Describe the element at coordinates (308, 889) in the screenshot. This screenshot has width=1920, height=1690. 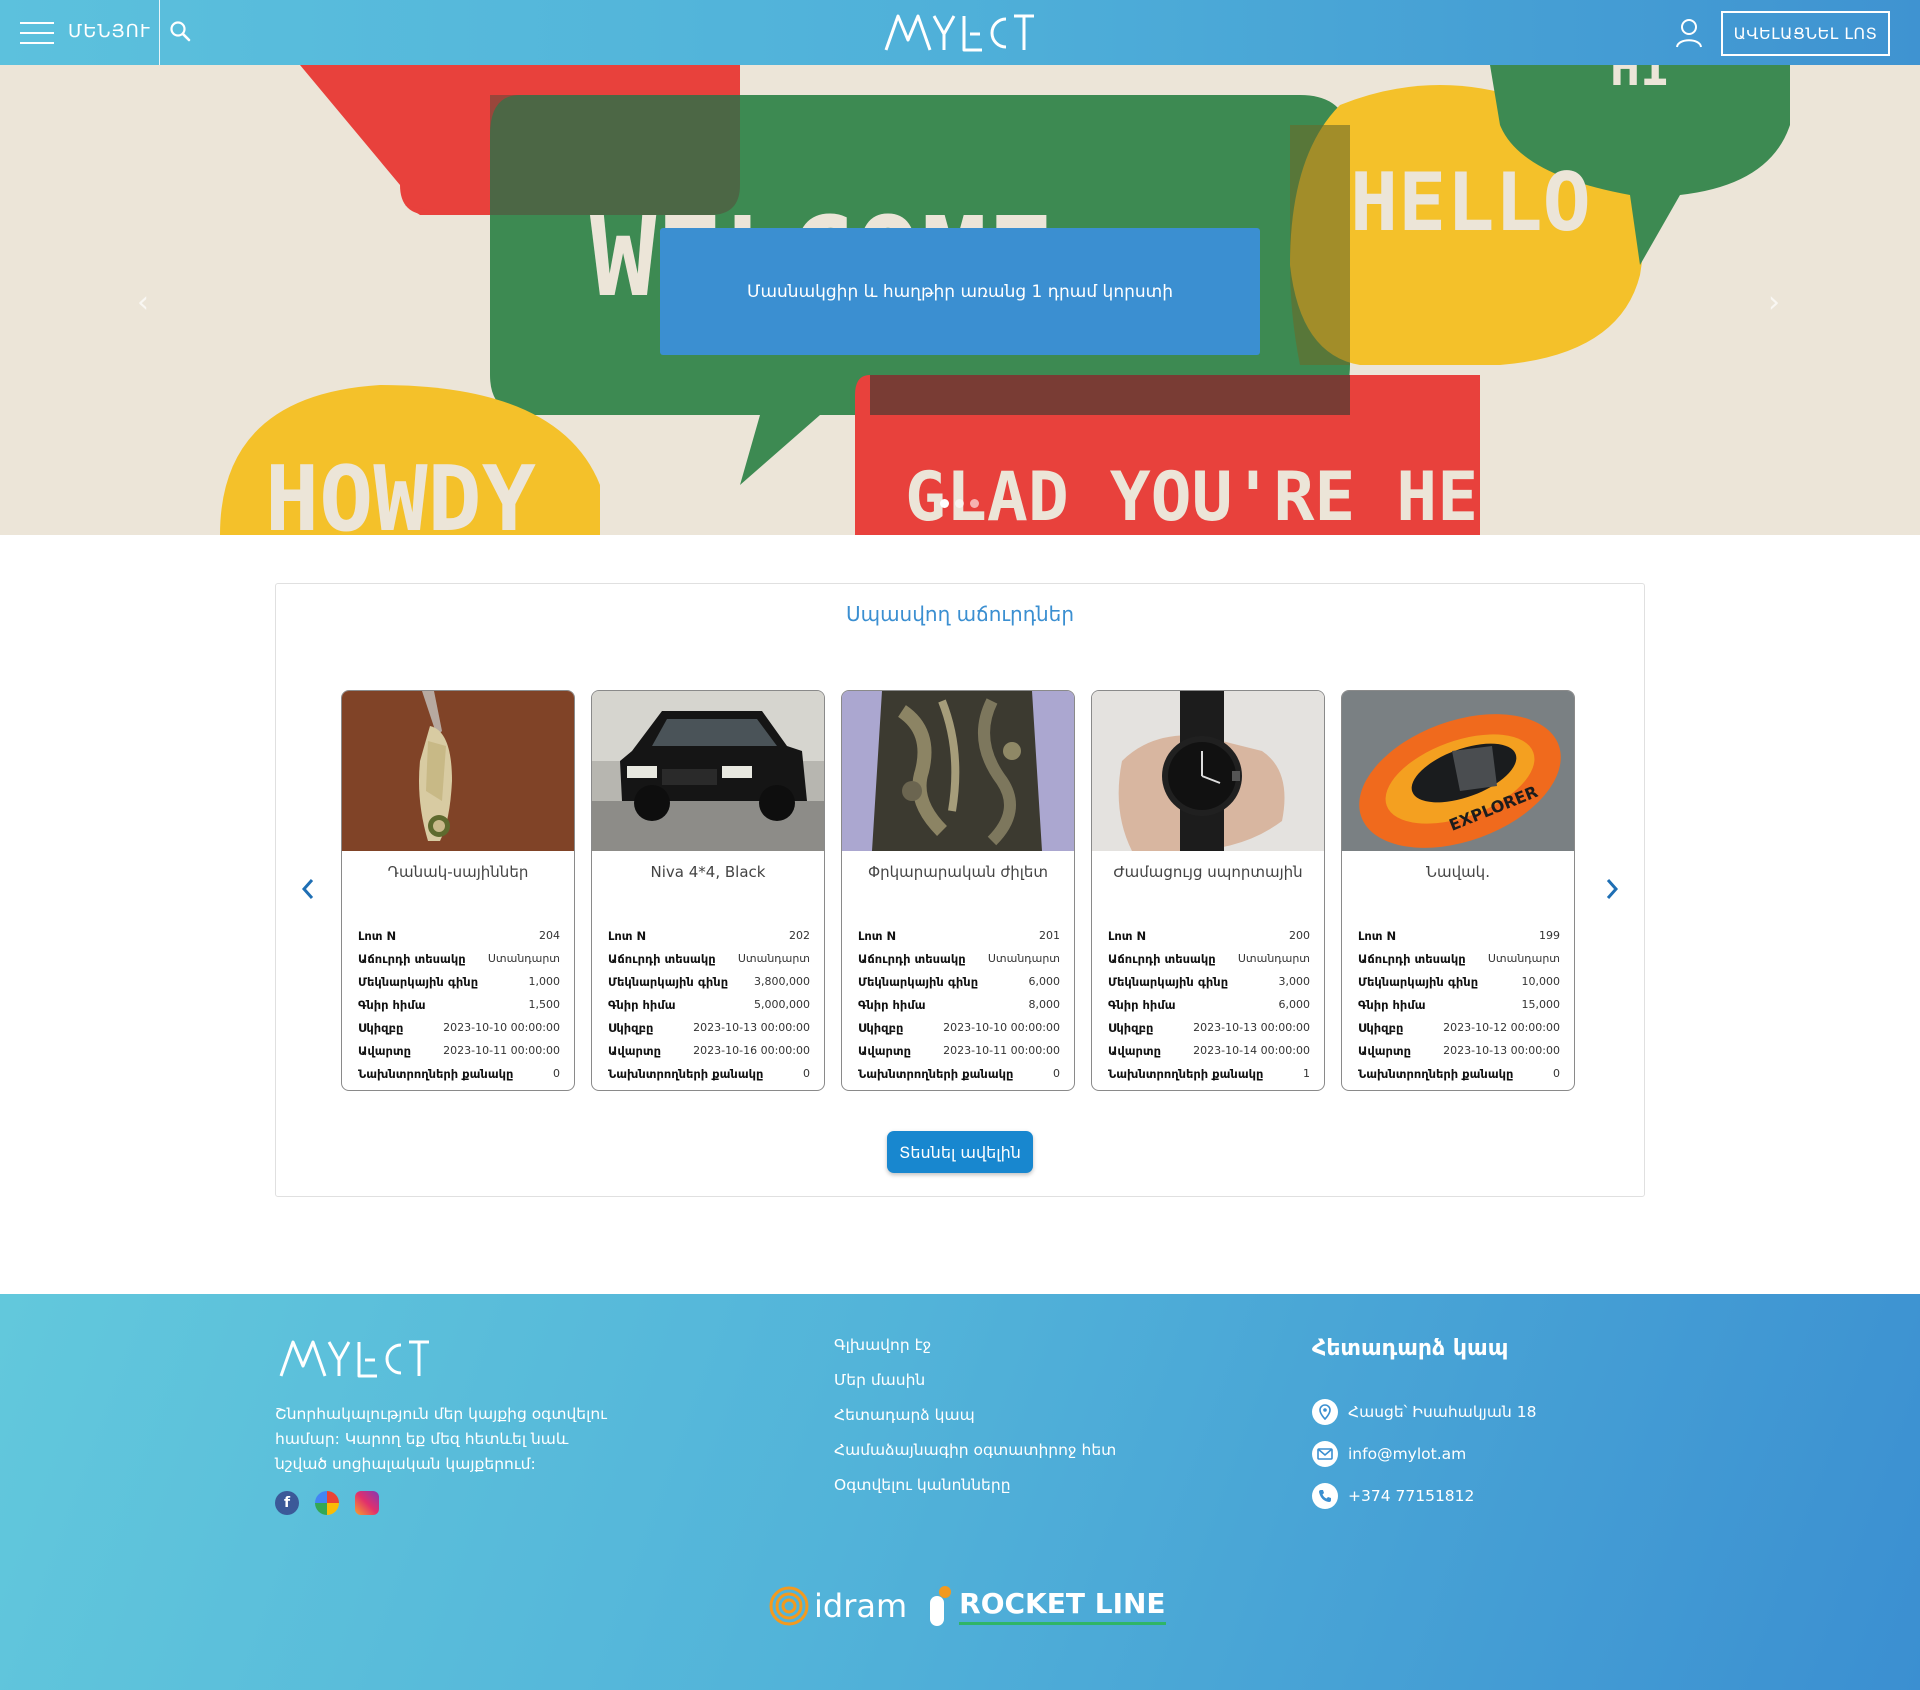
I see `carousel-prev-icon` at that location.